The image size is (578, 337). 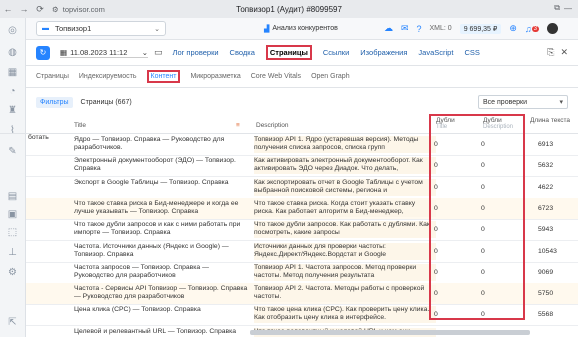 I want to click on tab-summary: Сводка, so click(x=242, y=52).